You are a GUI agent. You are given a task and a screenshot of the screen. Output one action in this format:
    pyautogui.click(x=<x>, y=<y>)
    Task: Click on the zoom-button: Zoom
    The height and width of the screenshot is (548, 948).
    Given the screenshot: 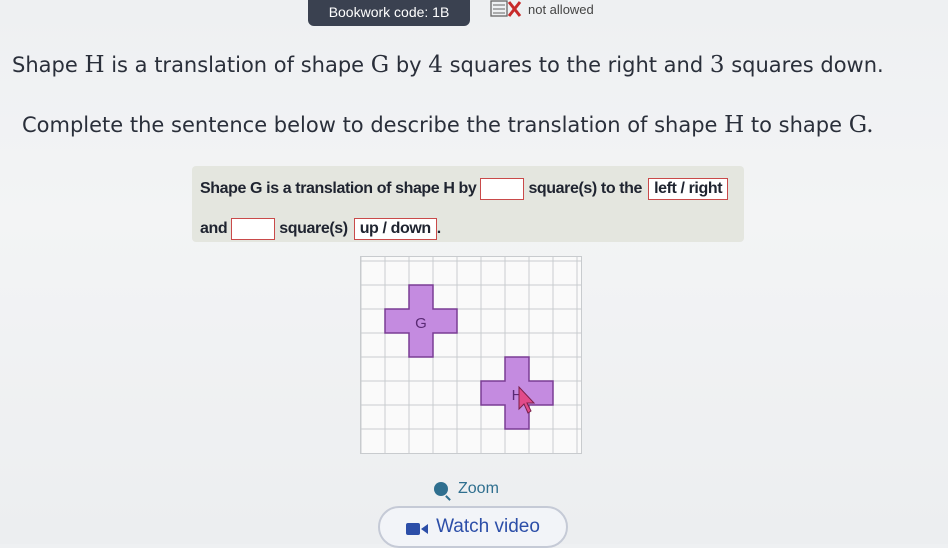 What is the action you would take?
    pyautogui.click(x=466, y=489)
    